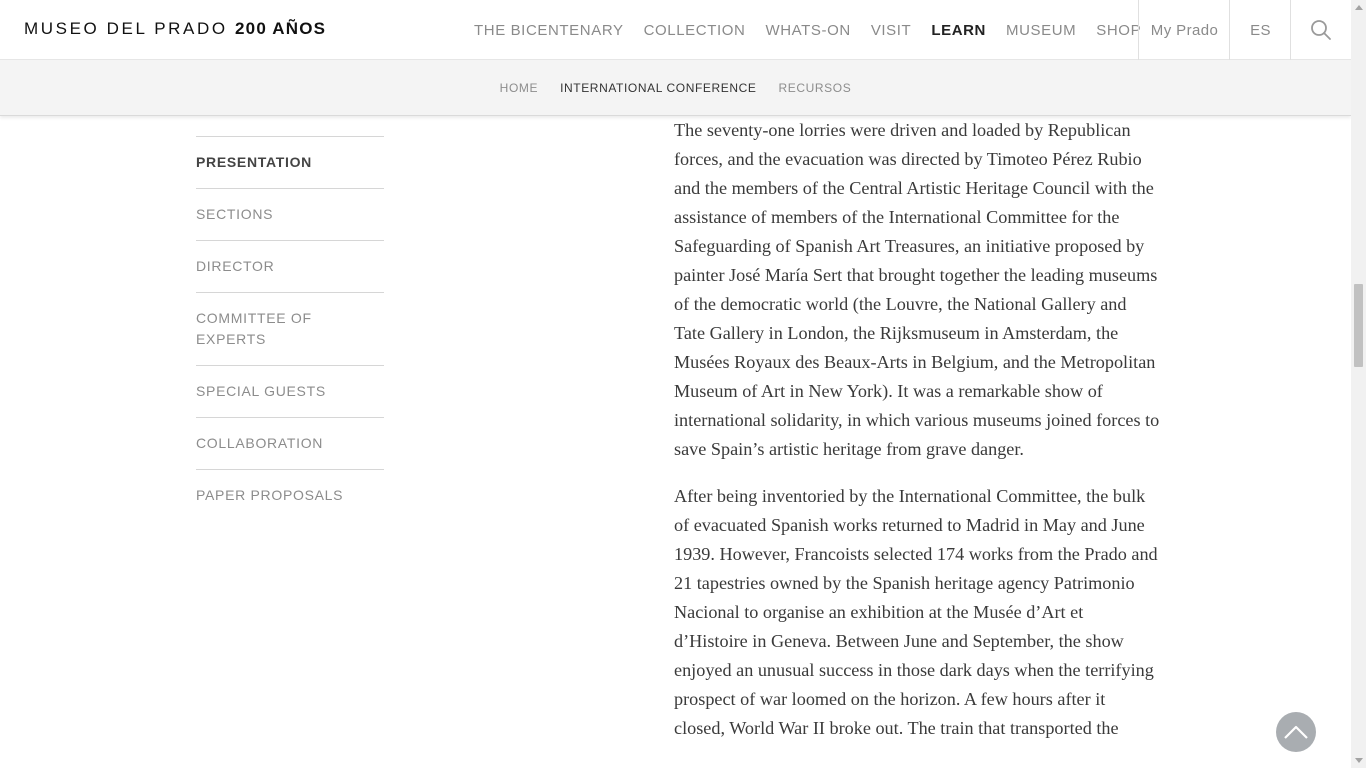  I want to click on nav-item-whats-on: WHATS-ON, so click(807, 30).